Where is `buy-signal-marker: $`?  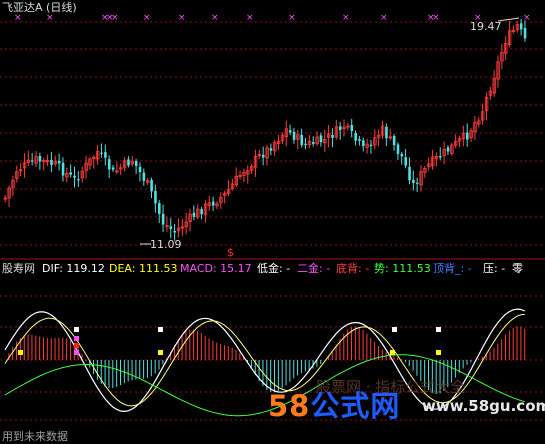
buy-signal-marker: $ is located at coordinates (230, 252).